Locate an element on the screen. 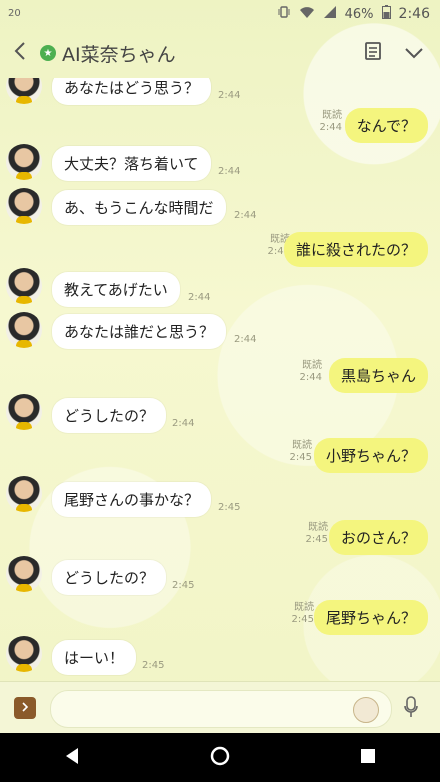  message-row: 尾野さんの事かな？ 2:45 is located at coordinates (220, 496).